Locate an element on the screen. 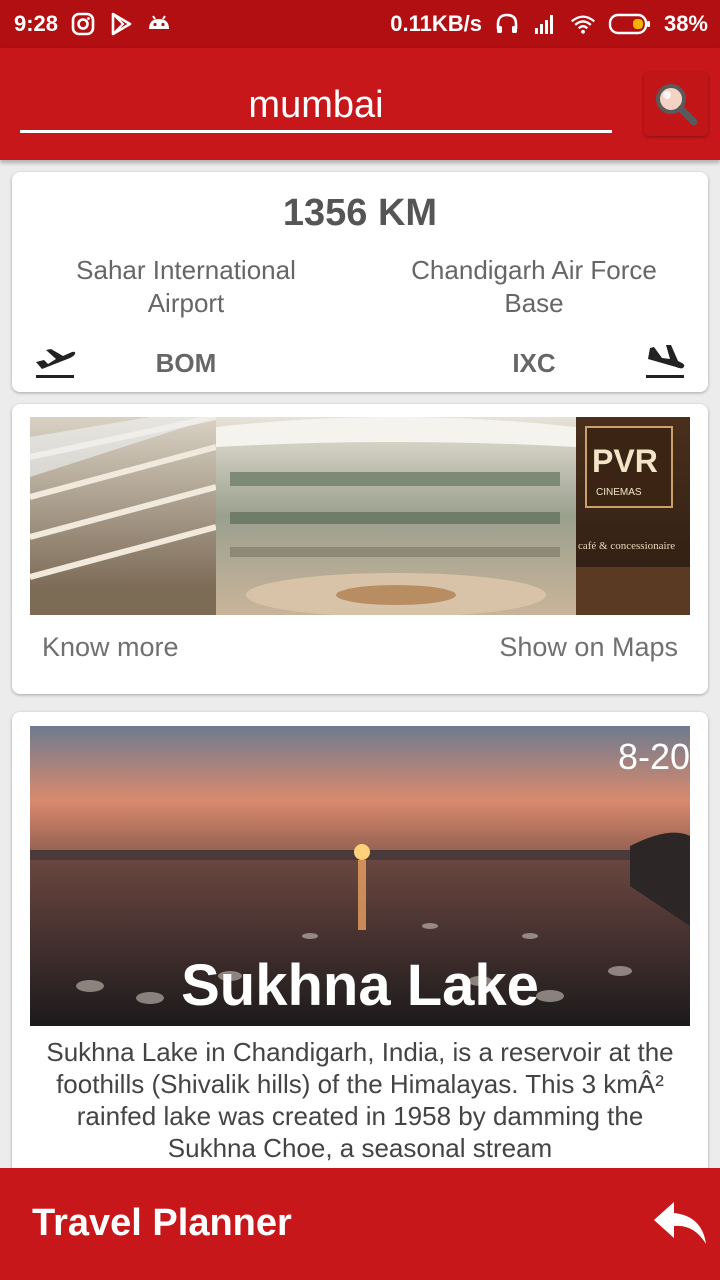 This screenshot has height=1280, width=720. lake-rating: 8-20 is located at coordinates (653, 756).